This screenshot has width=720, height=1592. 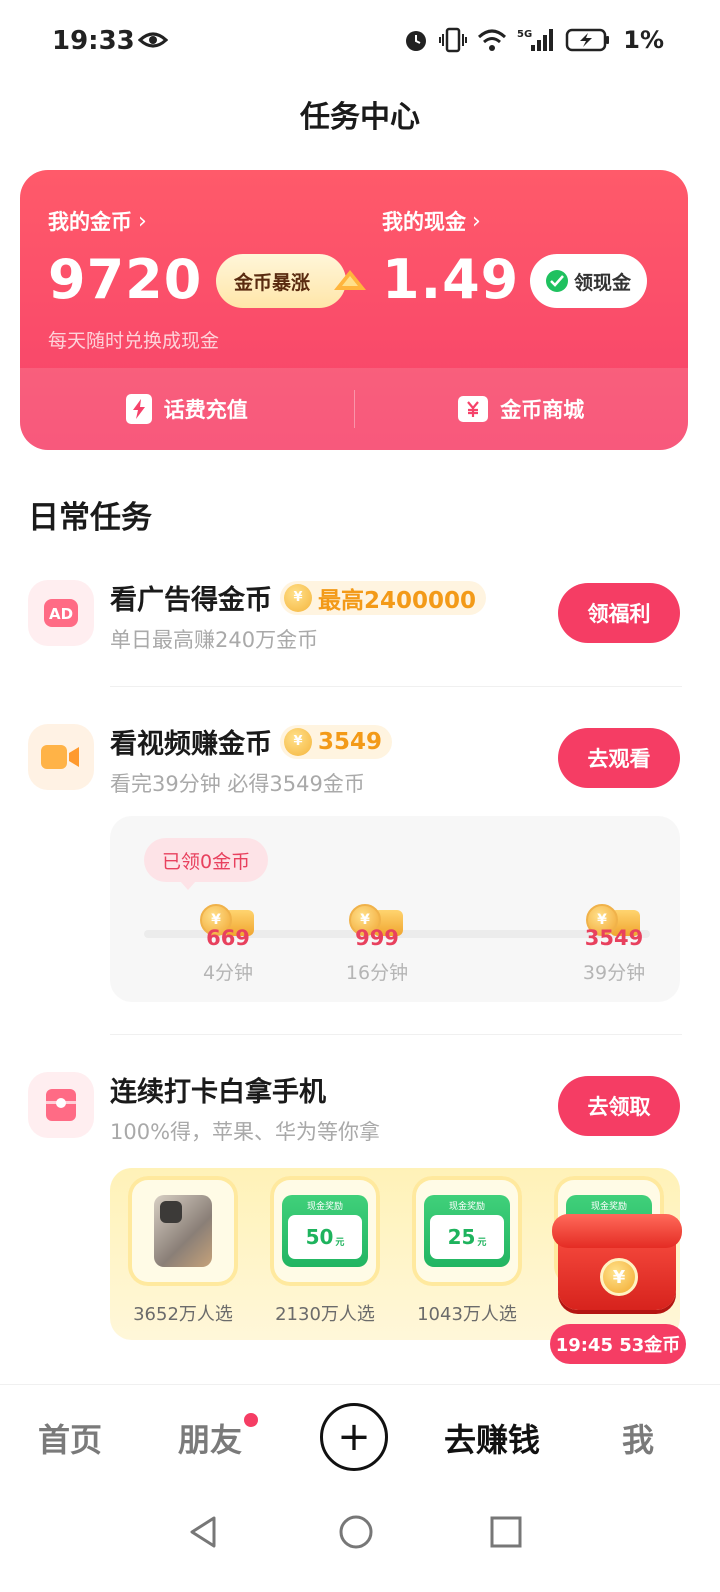 I want to click on plus-icon: +, so click(x=354, y=1437).